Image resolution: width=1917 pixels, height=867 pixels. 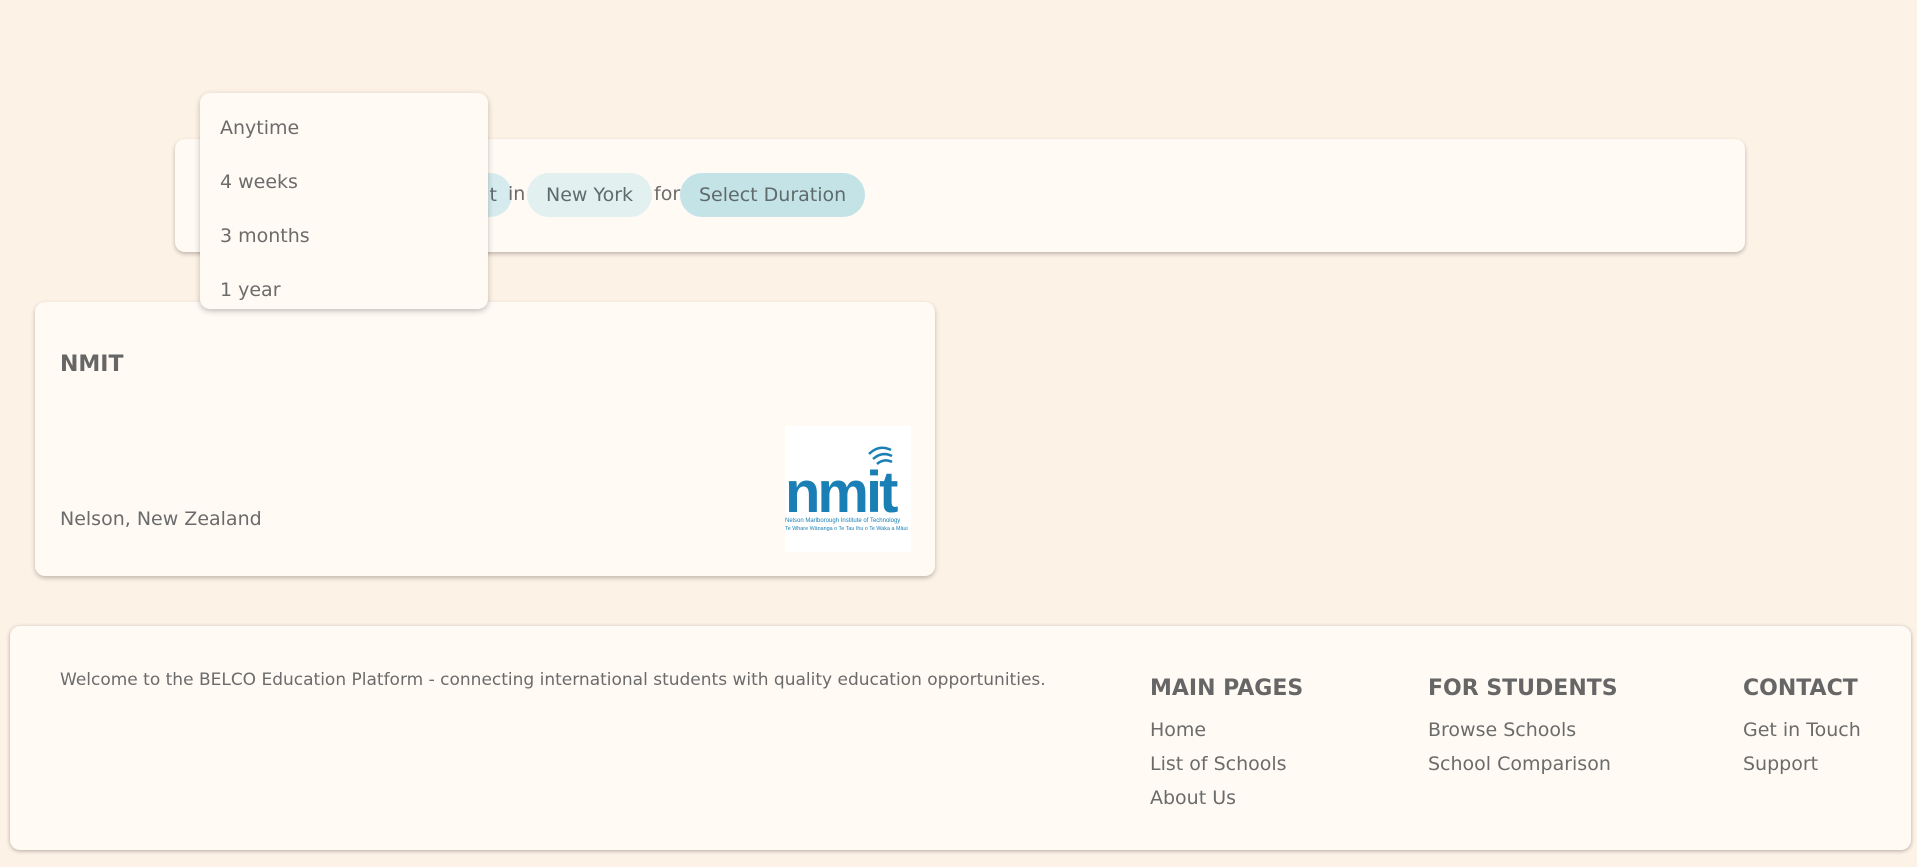 What do you see at coordinates (161, 519) in the screenshot?
I see `school-location: Nelson, New Zealand` at bounding box center [161, 519].